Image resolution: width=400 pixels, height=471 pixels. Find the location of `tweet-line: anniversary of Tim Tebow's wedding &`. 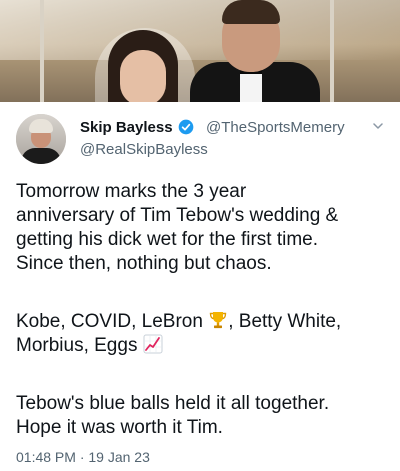

tweet-line: anniversary of Tim Tebow's wedding & is located at coordinates (177, 215).